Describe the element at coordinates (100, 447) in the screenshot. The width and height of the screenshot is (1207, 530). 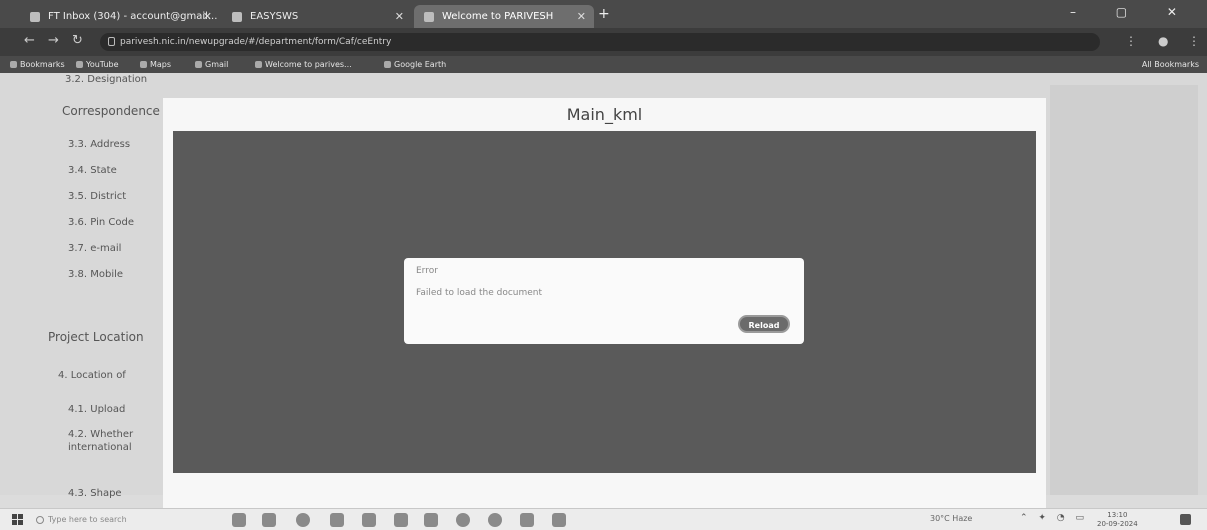
I see `form-label: international` at that location.